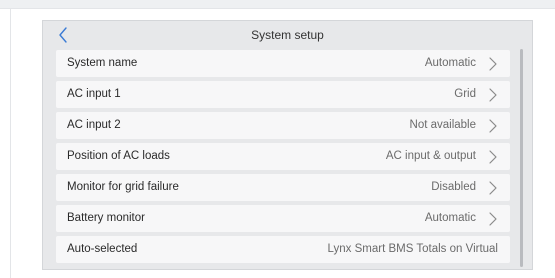 The image size is (555, 278). What do you see at coordinates (102, 63) in the screenshot?
I see `row-label: System name` at bounding box center [102, 63].